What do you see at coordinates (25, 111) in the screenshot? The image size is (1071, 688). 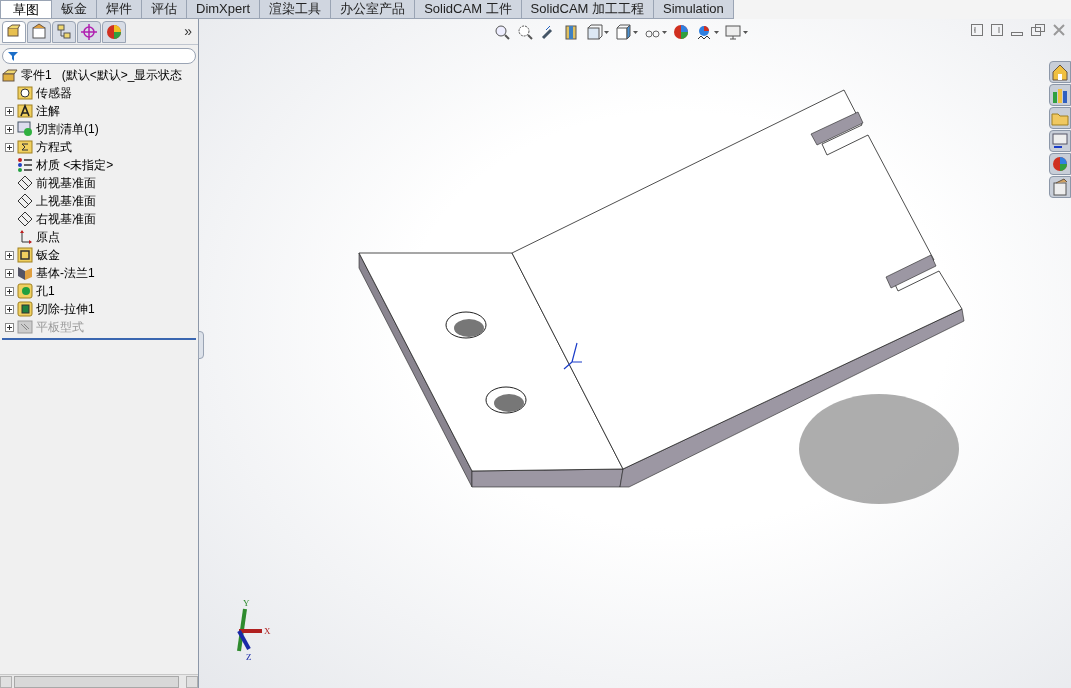 I see `annotation-icon` at bounding box center [25, 111].